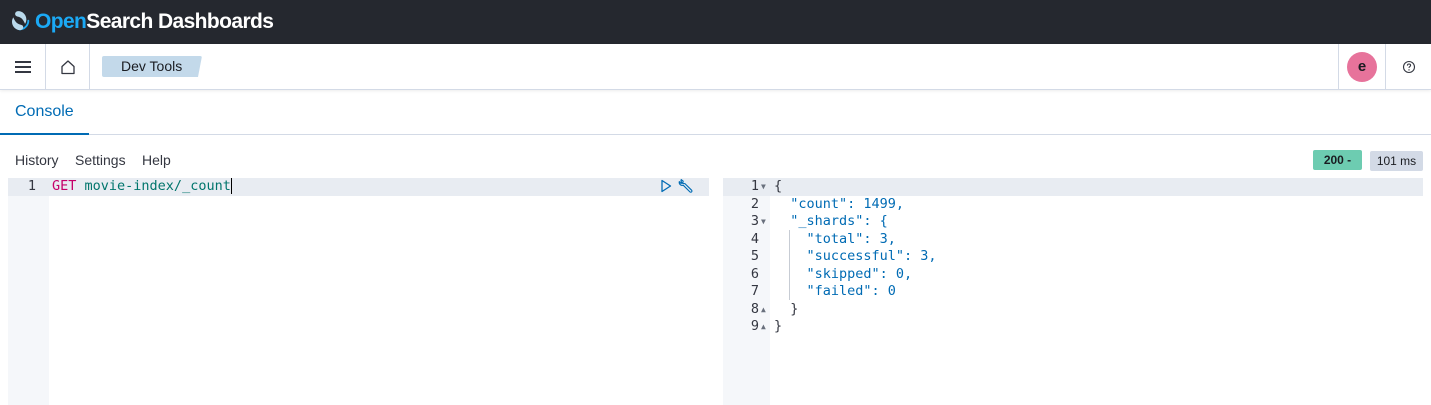  What do you see at coordinates (754, 186) in the screenshot?
I see `response-line-number: 1` at bounding box center [754, 186].